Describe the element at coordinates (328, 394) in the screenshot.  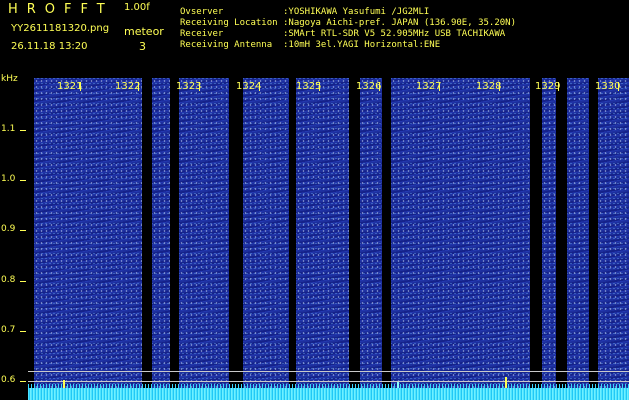
I see `noise-floor` at that location.